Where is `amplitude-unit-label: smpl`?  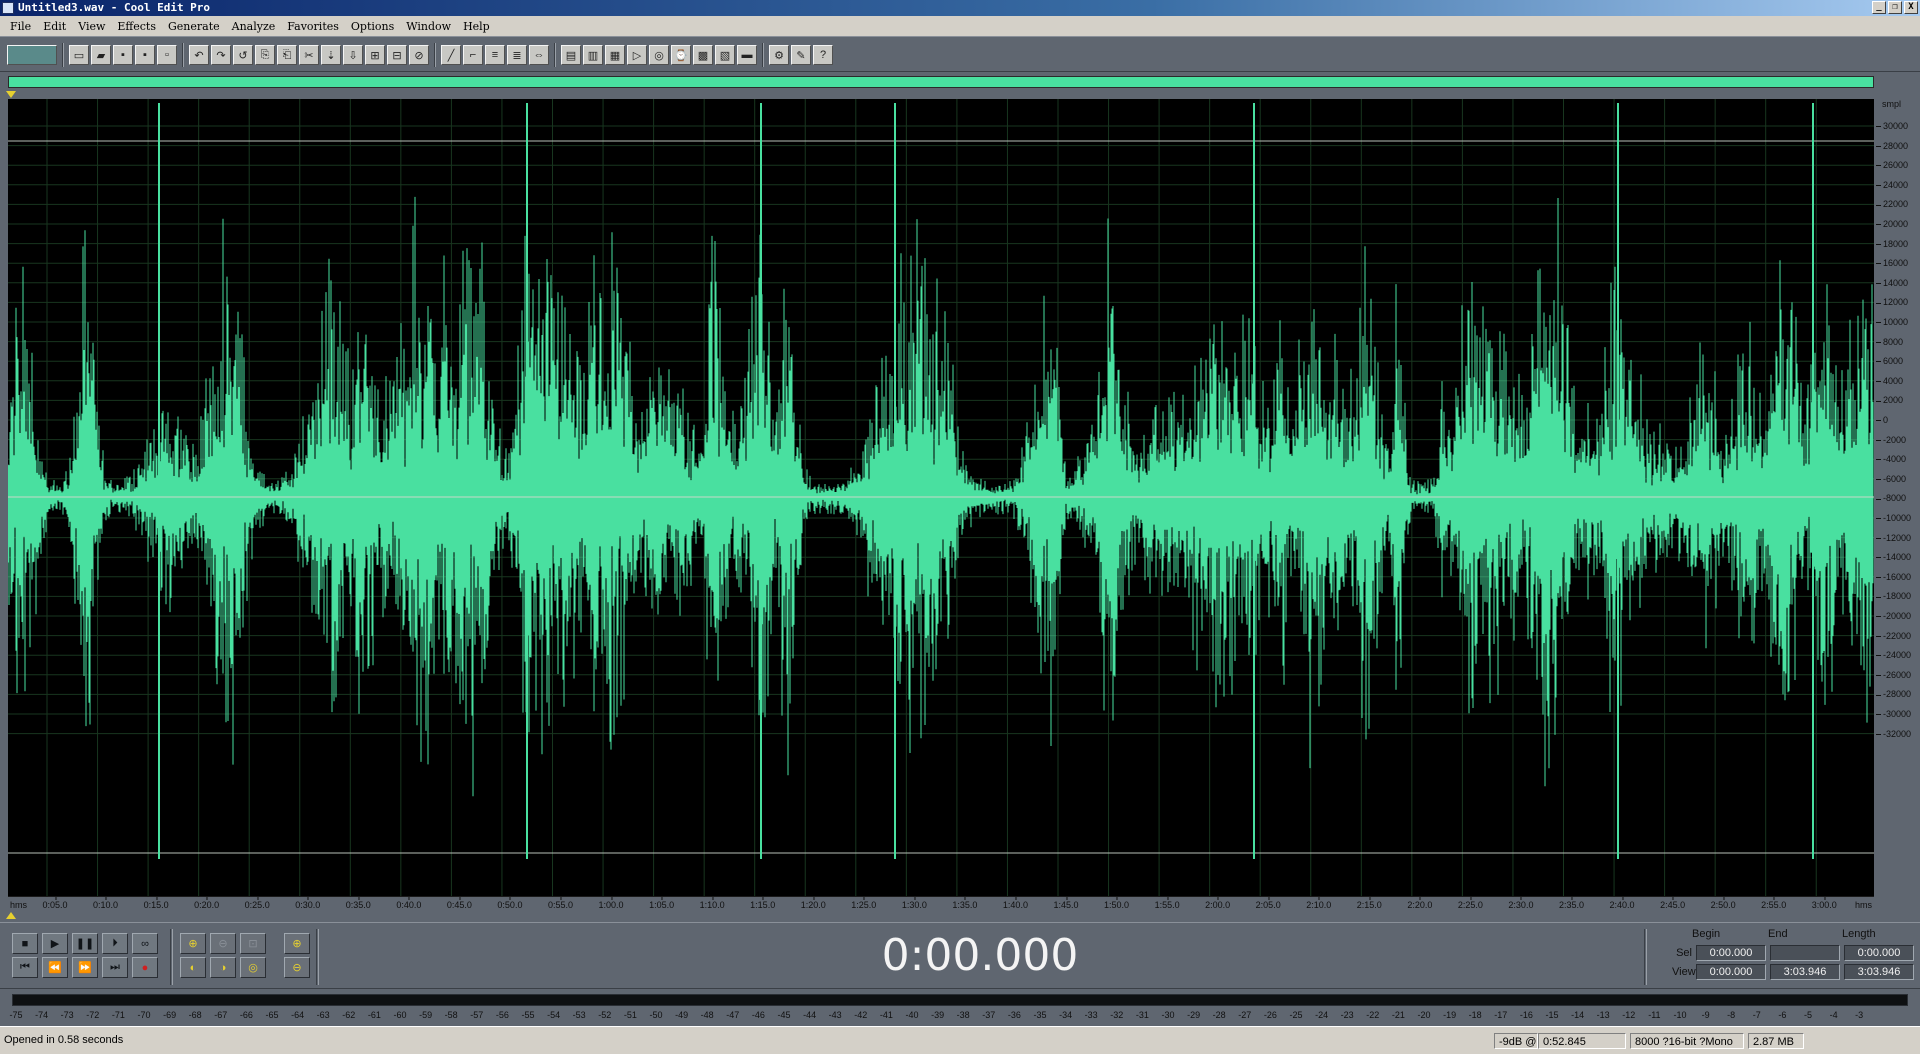
amplitude-unit-label: smpl is located at coordinates (1892, 104).